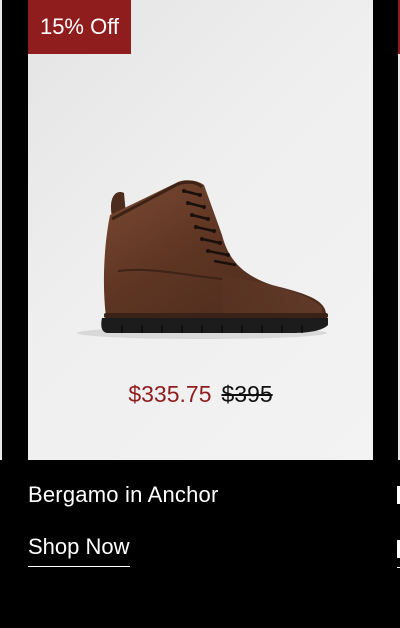 Image resolution: width=400 pixels, height=628 pixels. What do you see at coordinates (170, 394) in the screenshot?
I see `sale-price: $335.75` at bounding box center [170, 394].